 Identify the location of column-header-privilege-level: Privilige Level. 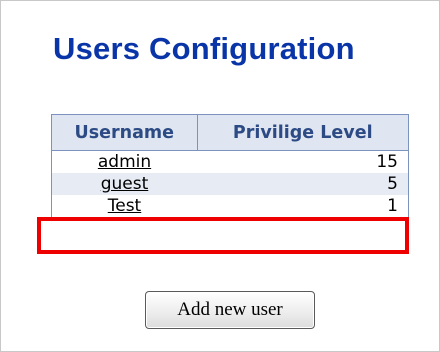
(302, 132).